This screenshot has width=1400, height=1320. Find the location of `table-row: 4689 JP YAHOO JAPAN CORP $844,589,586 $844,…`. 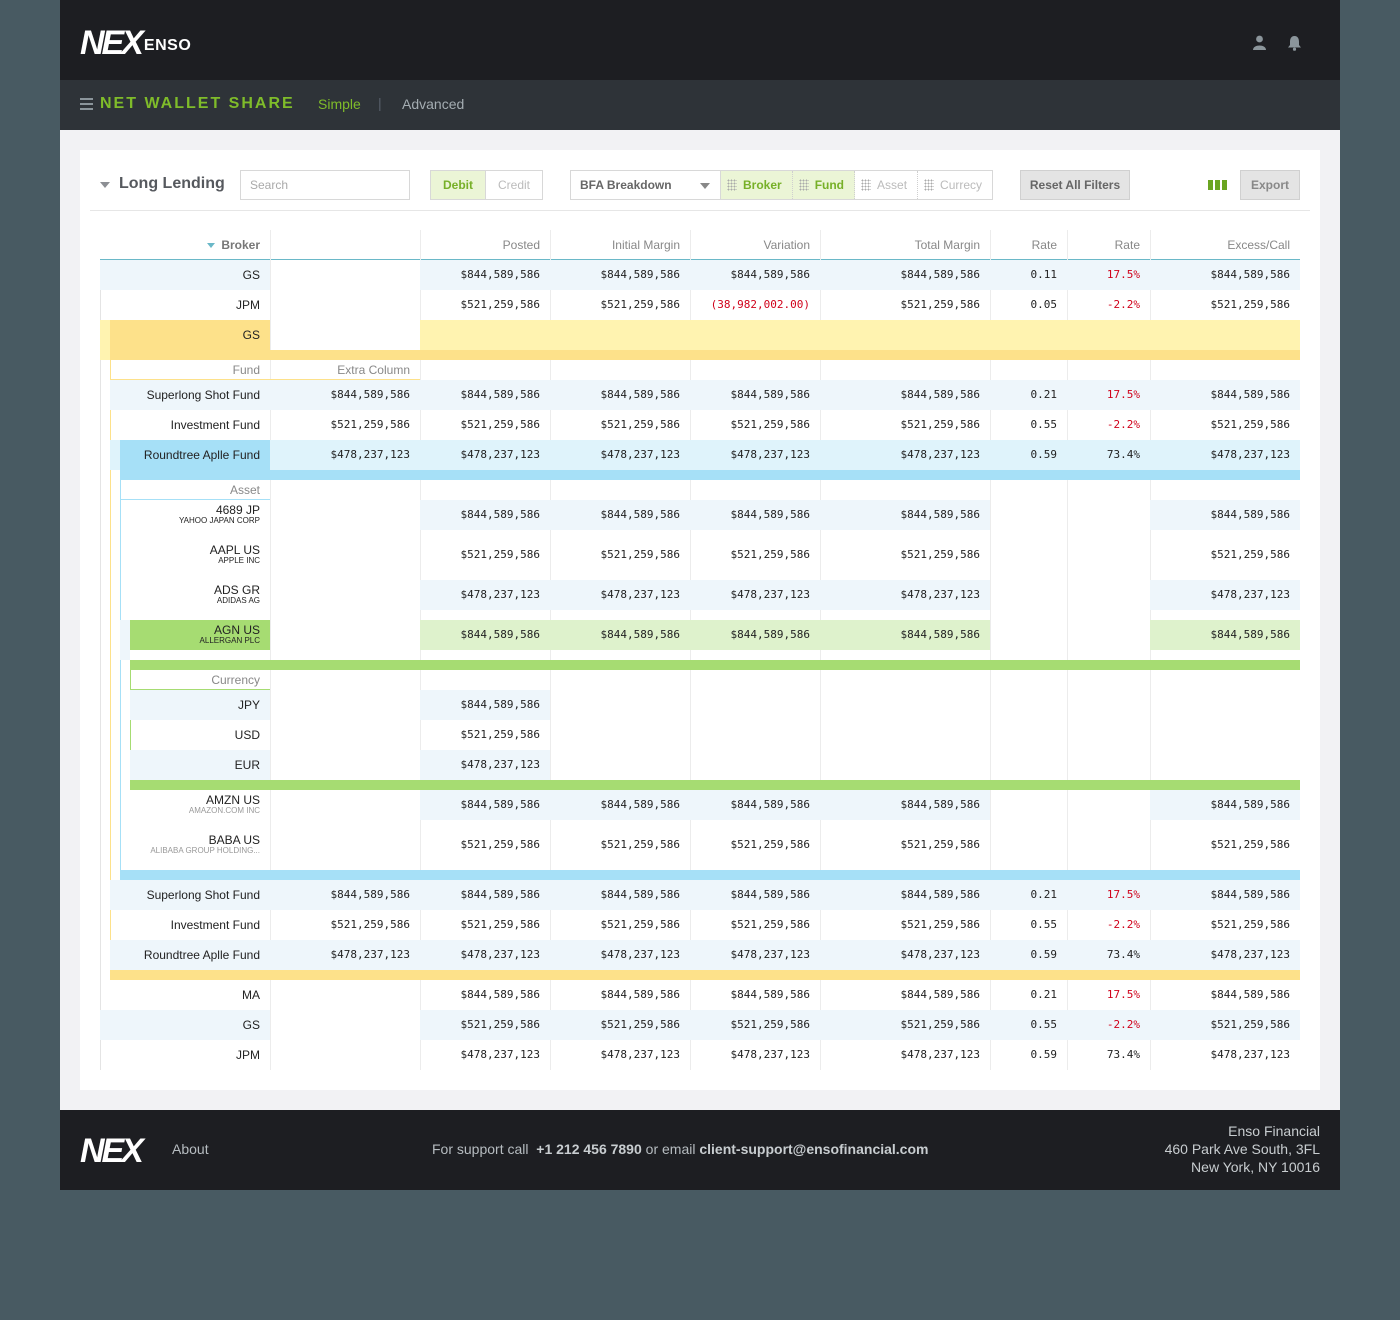

table-row: 4689 JP YAHOO JAPAN CORP $844,589,586 $844,… is located at coordinates (700, 520).